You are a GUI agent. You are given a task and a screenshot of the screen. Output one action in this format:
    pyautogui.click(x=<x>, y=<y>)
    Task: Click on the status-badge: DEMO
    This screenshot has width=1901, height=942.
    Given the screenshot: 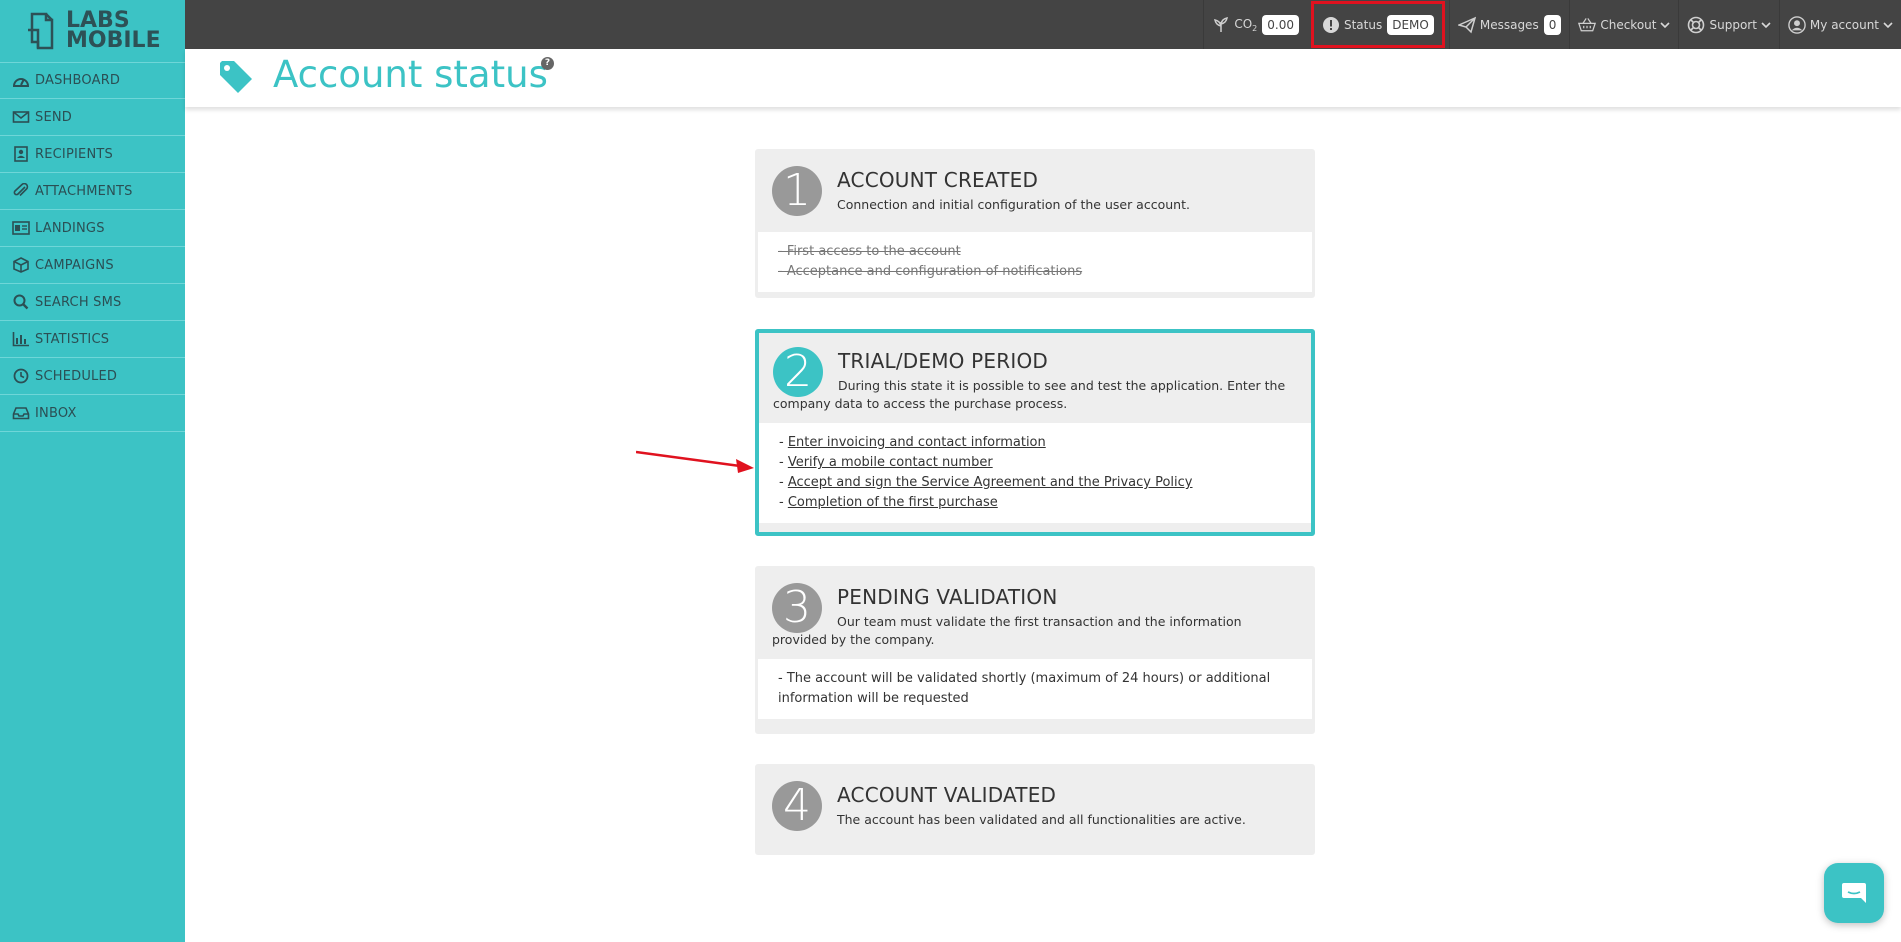 What is the action you would take?
    pyautogui.click(x=1410, y=24)
    